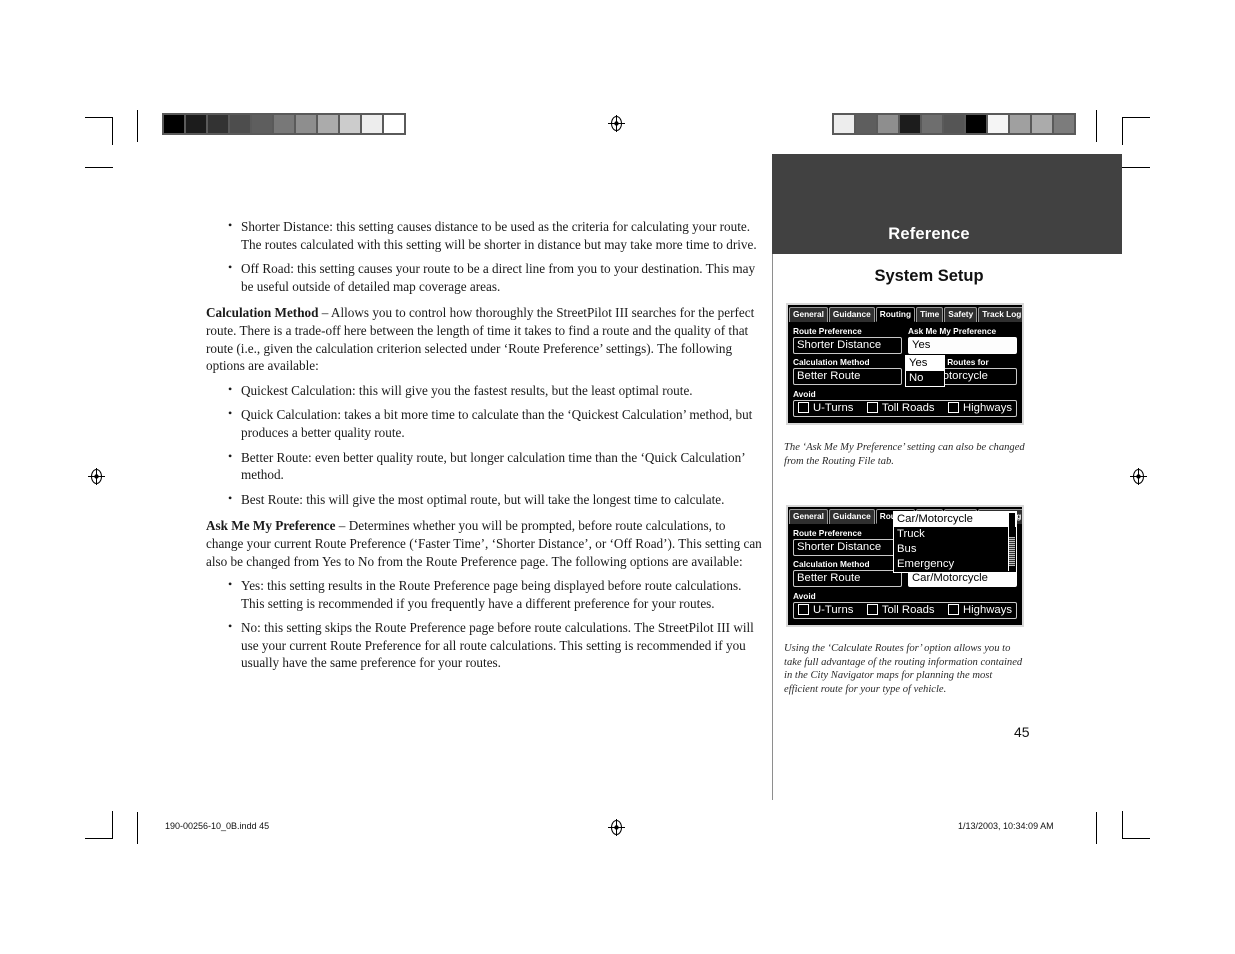 The image size is (1235, 954). I want to click on gps1-avoid-row: U-Turns Toll Roads Highways, so click(905, 408).